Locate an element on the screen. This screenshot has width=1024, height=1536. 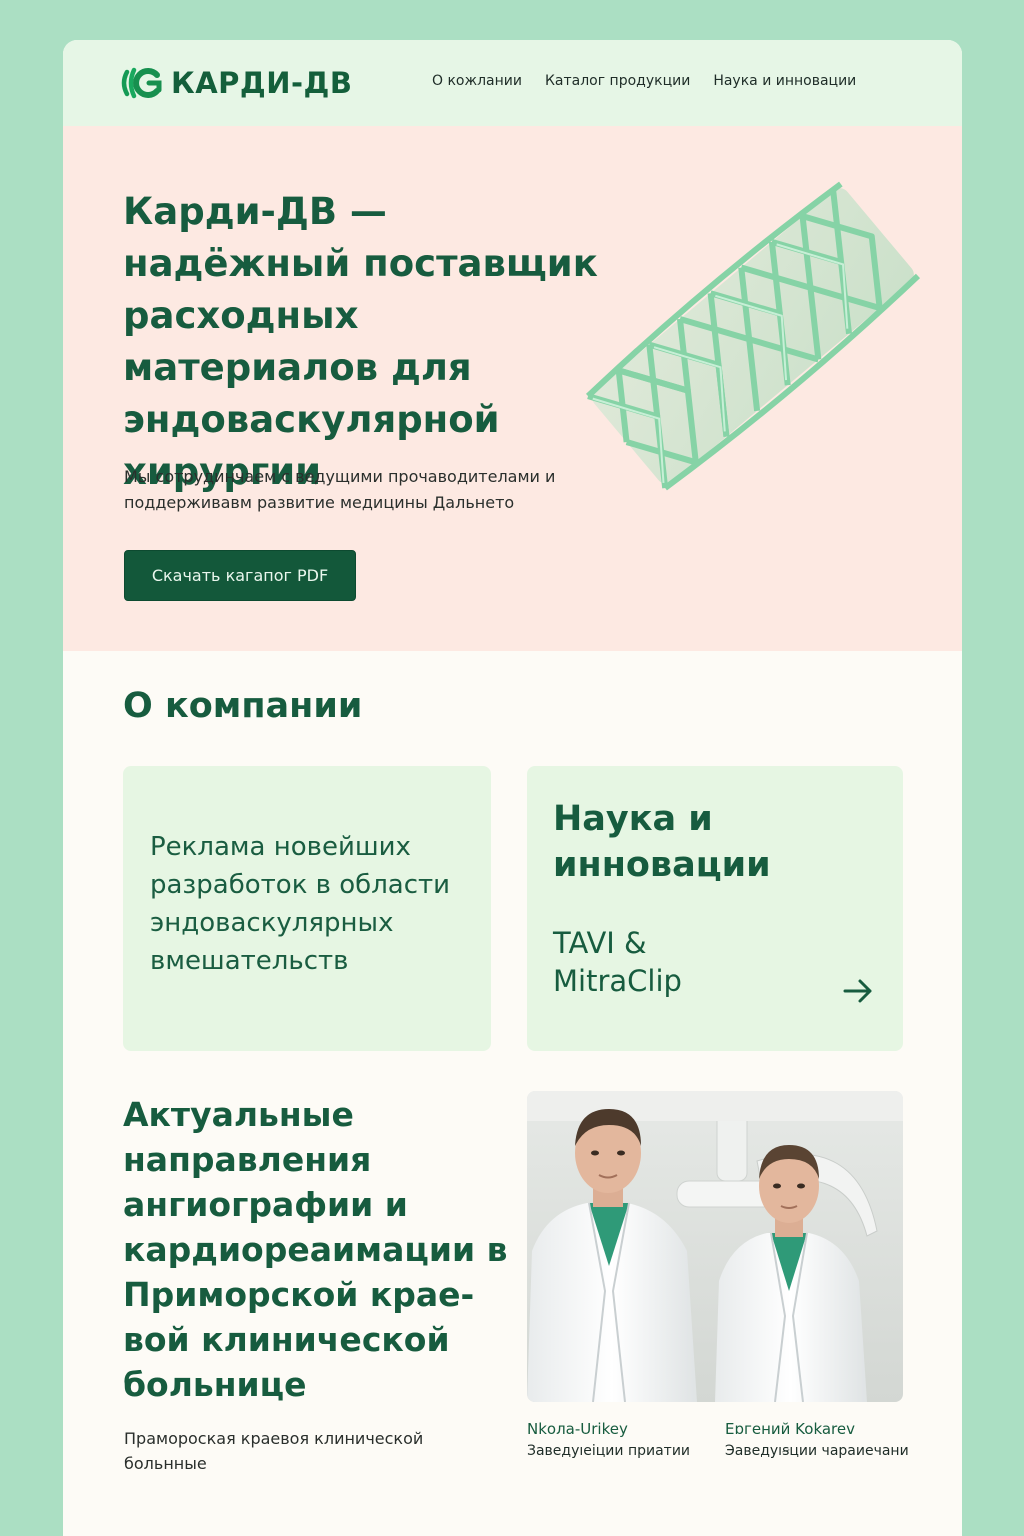
science-card-subtitle: TAVI & MitraClip is located at coordinates (617, 962).